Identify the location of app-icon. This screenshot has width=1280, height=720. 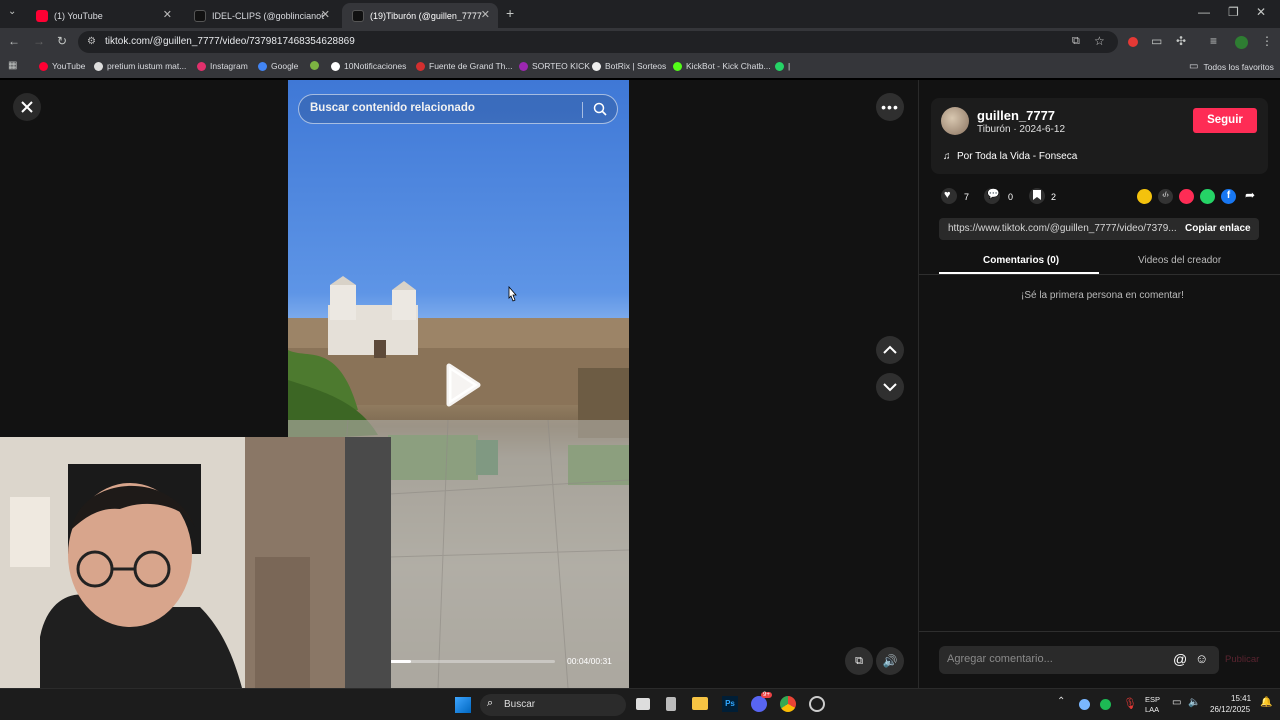
(671, 704).